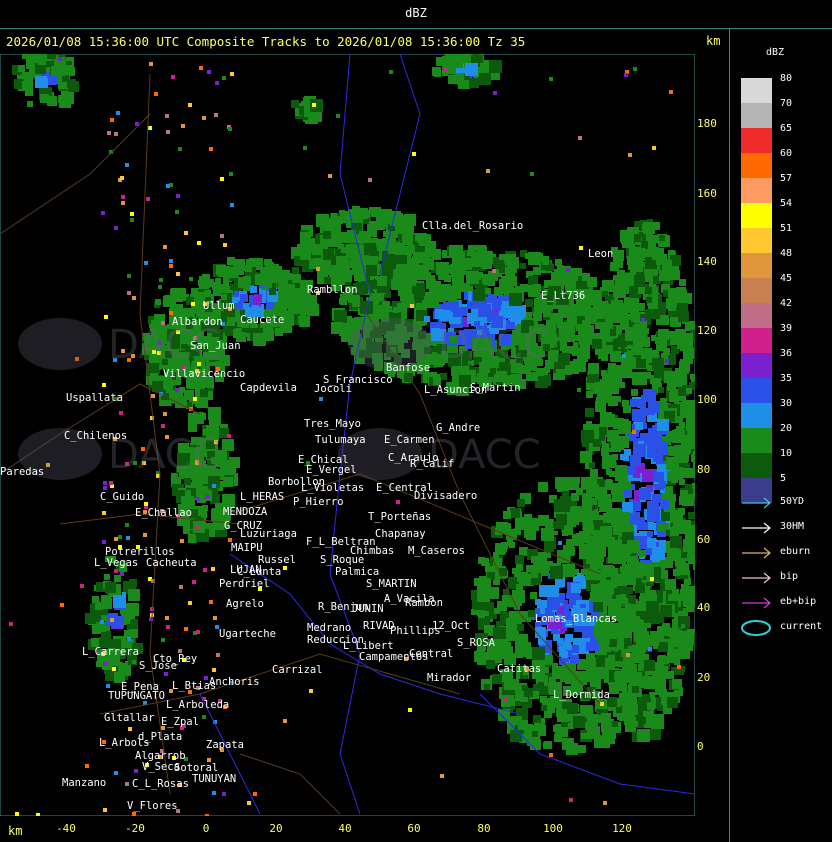  I want to click on place-label: Zapata, so click(225, 745).